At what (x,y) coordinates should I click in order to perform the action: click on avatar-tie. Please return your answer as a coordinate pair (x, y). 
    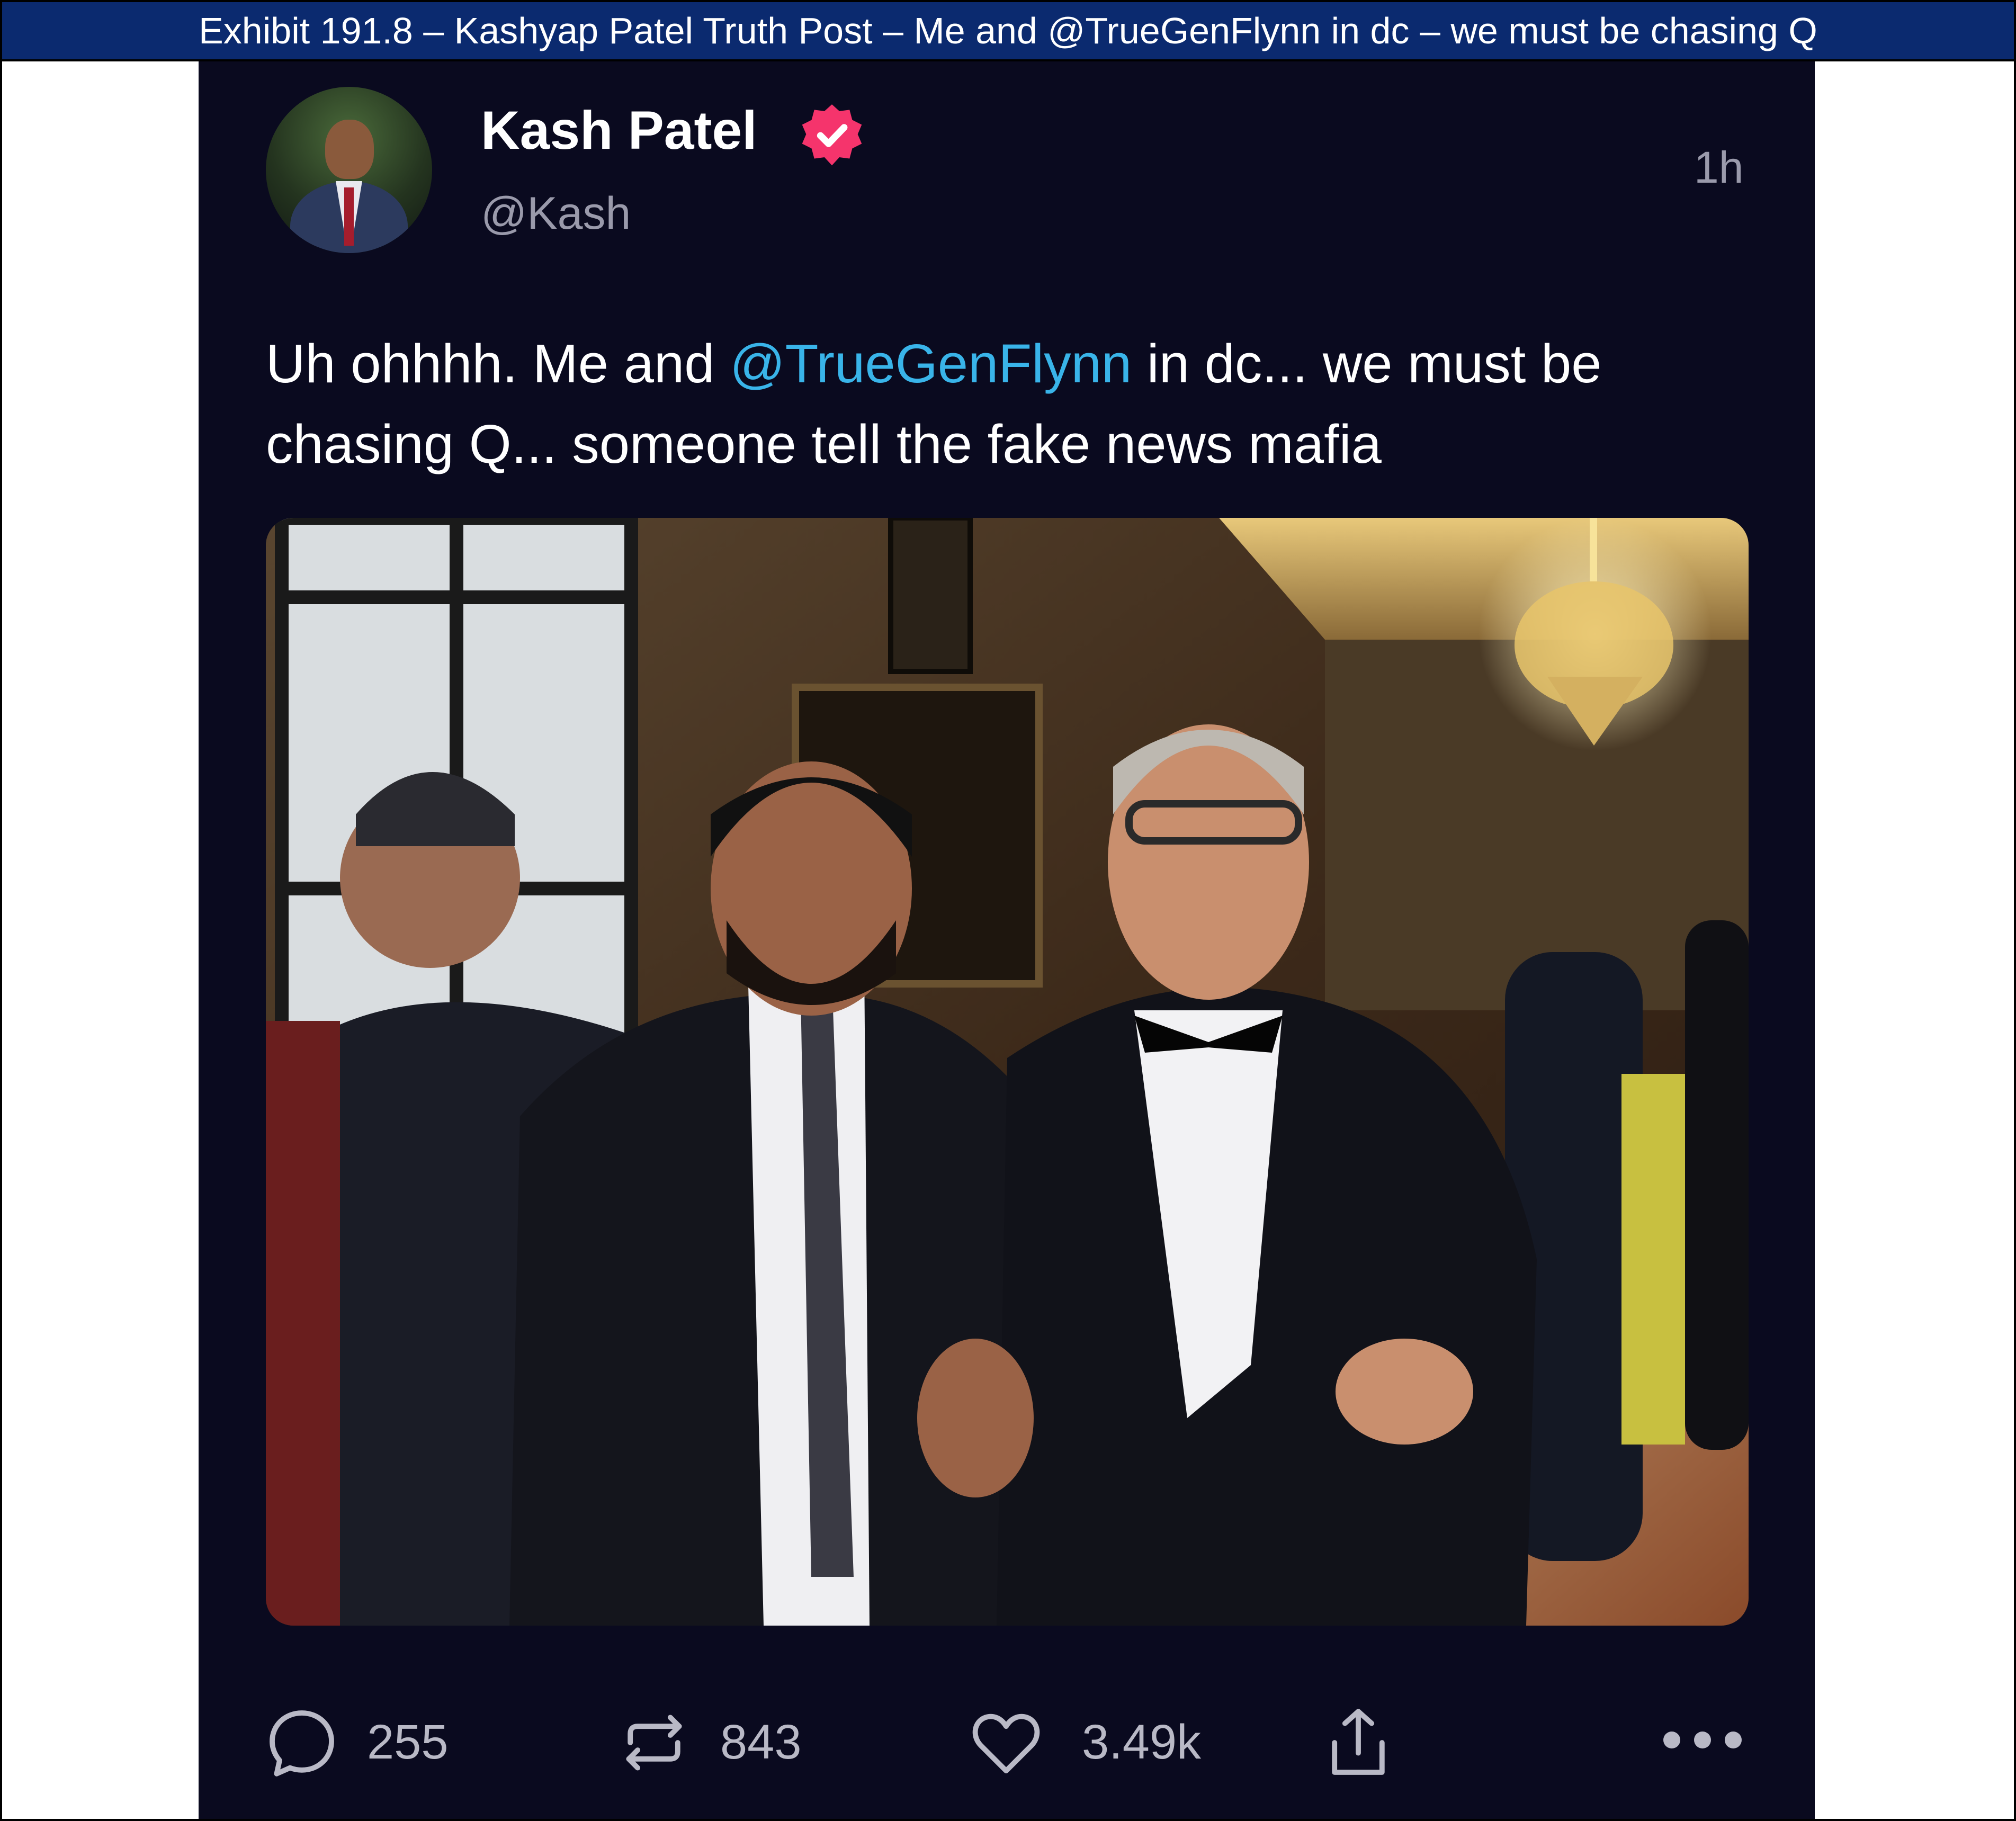
    Looking at the image, I should click on (349, 216).